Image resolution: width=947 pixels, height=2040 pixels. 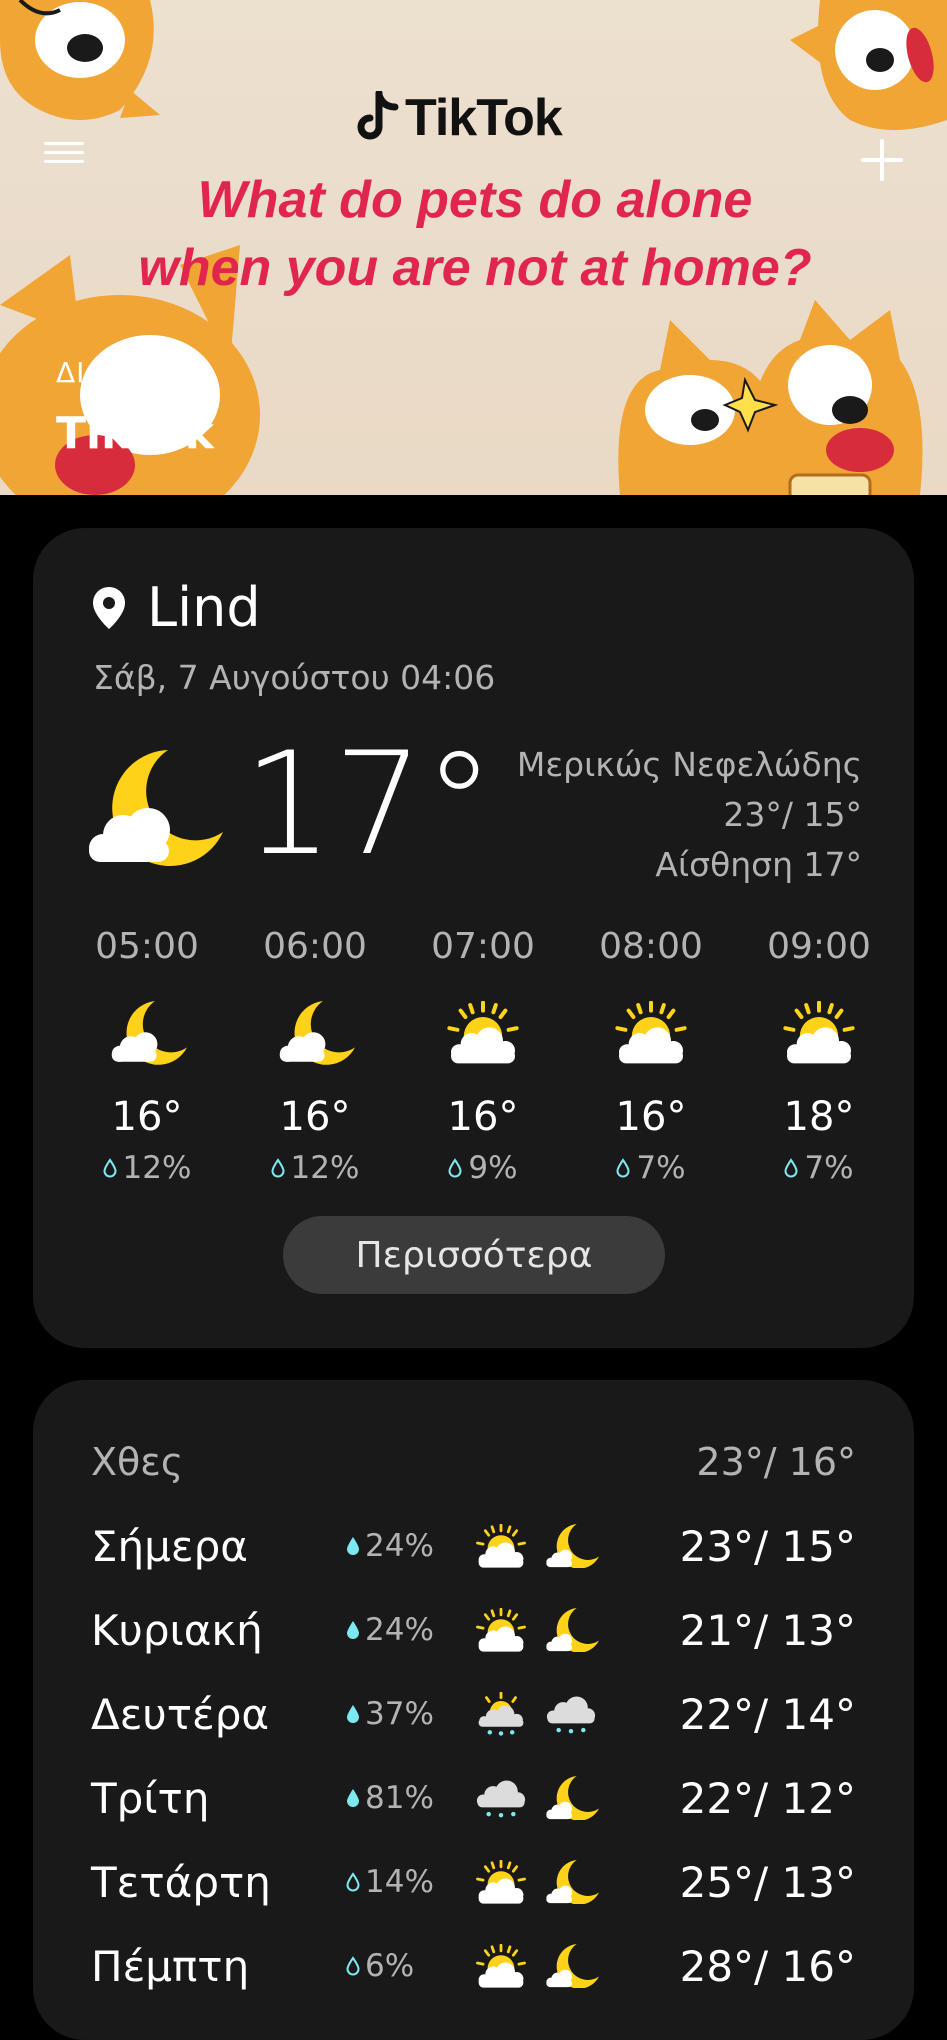 What do you see at coordinates (484, 118) in the screenshot?
I see `tiktok-logo-text: TikTok` at bounding box center [484, 118].